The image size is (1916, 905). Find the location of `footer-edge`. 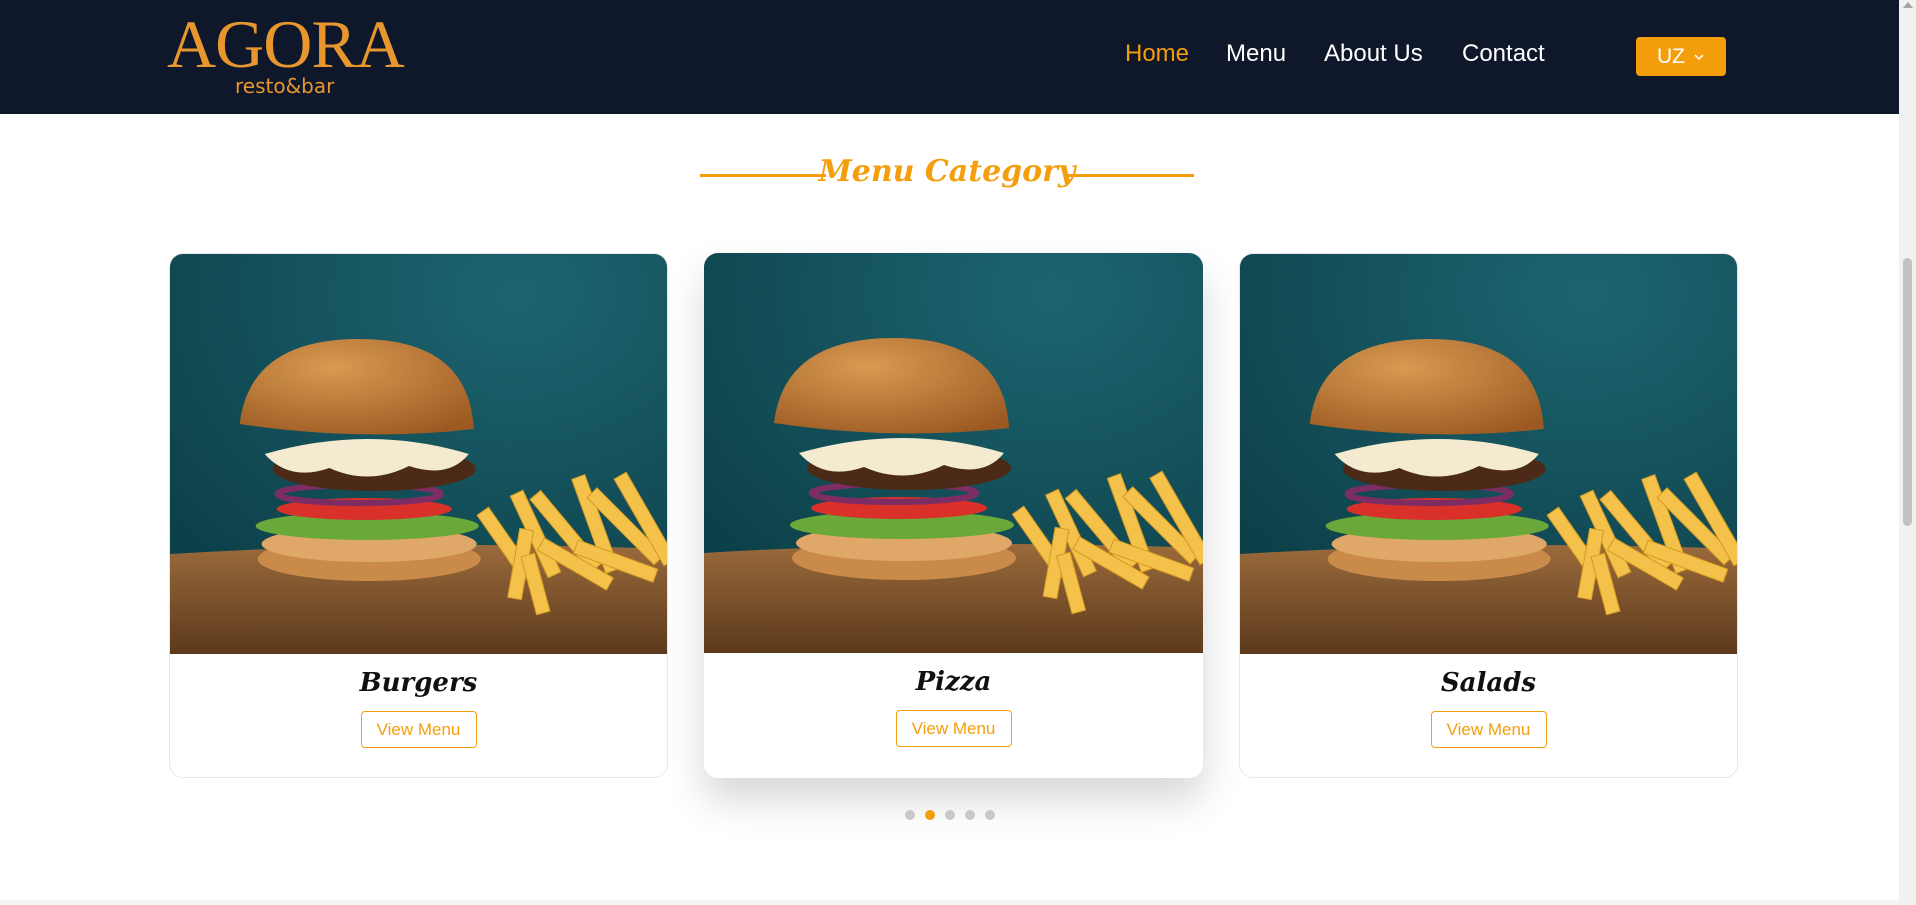

footer-edge is located at coordinates (949, 902).